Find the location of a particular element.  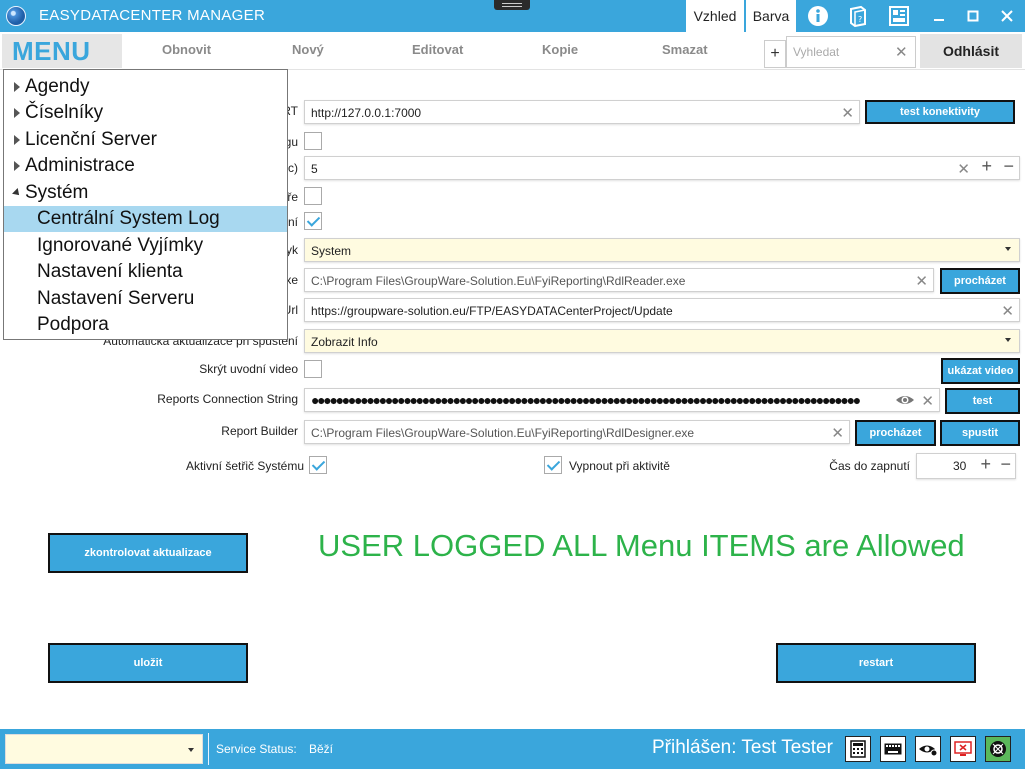

disable-on-activity-checkbox is located at coordinates (553, 465).